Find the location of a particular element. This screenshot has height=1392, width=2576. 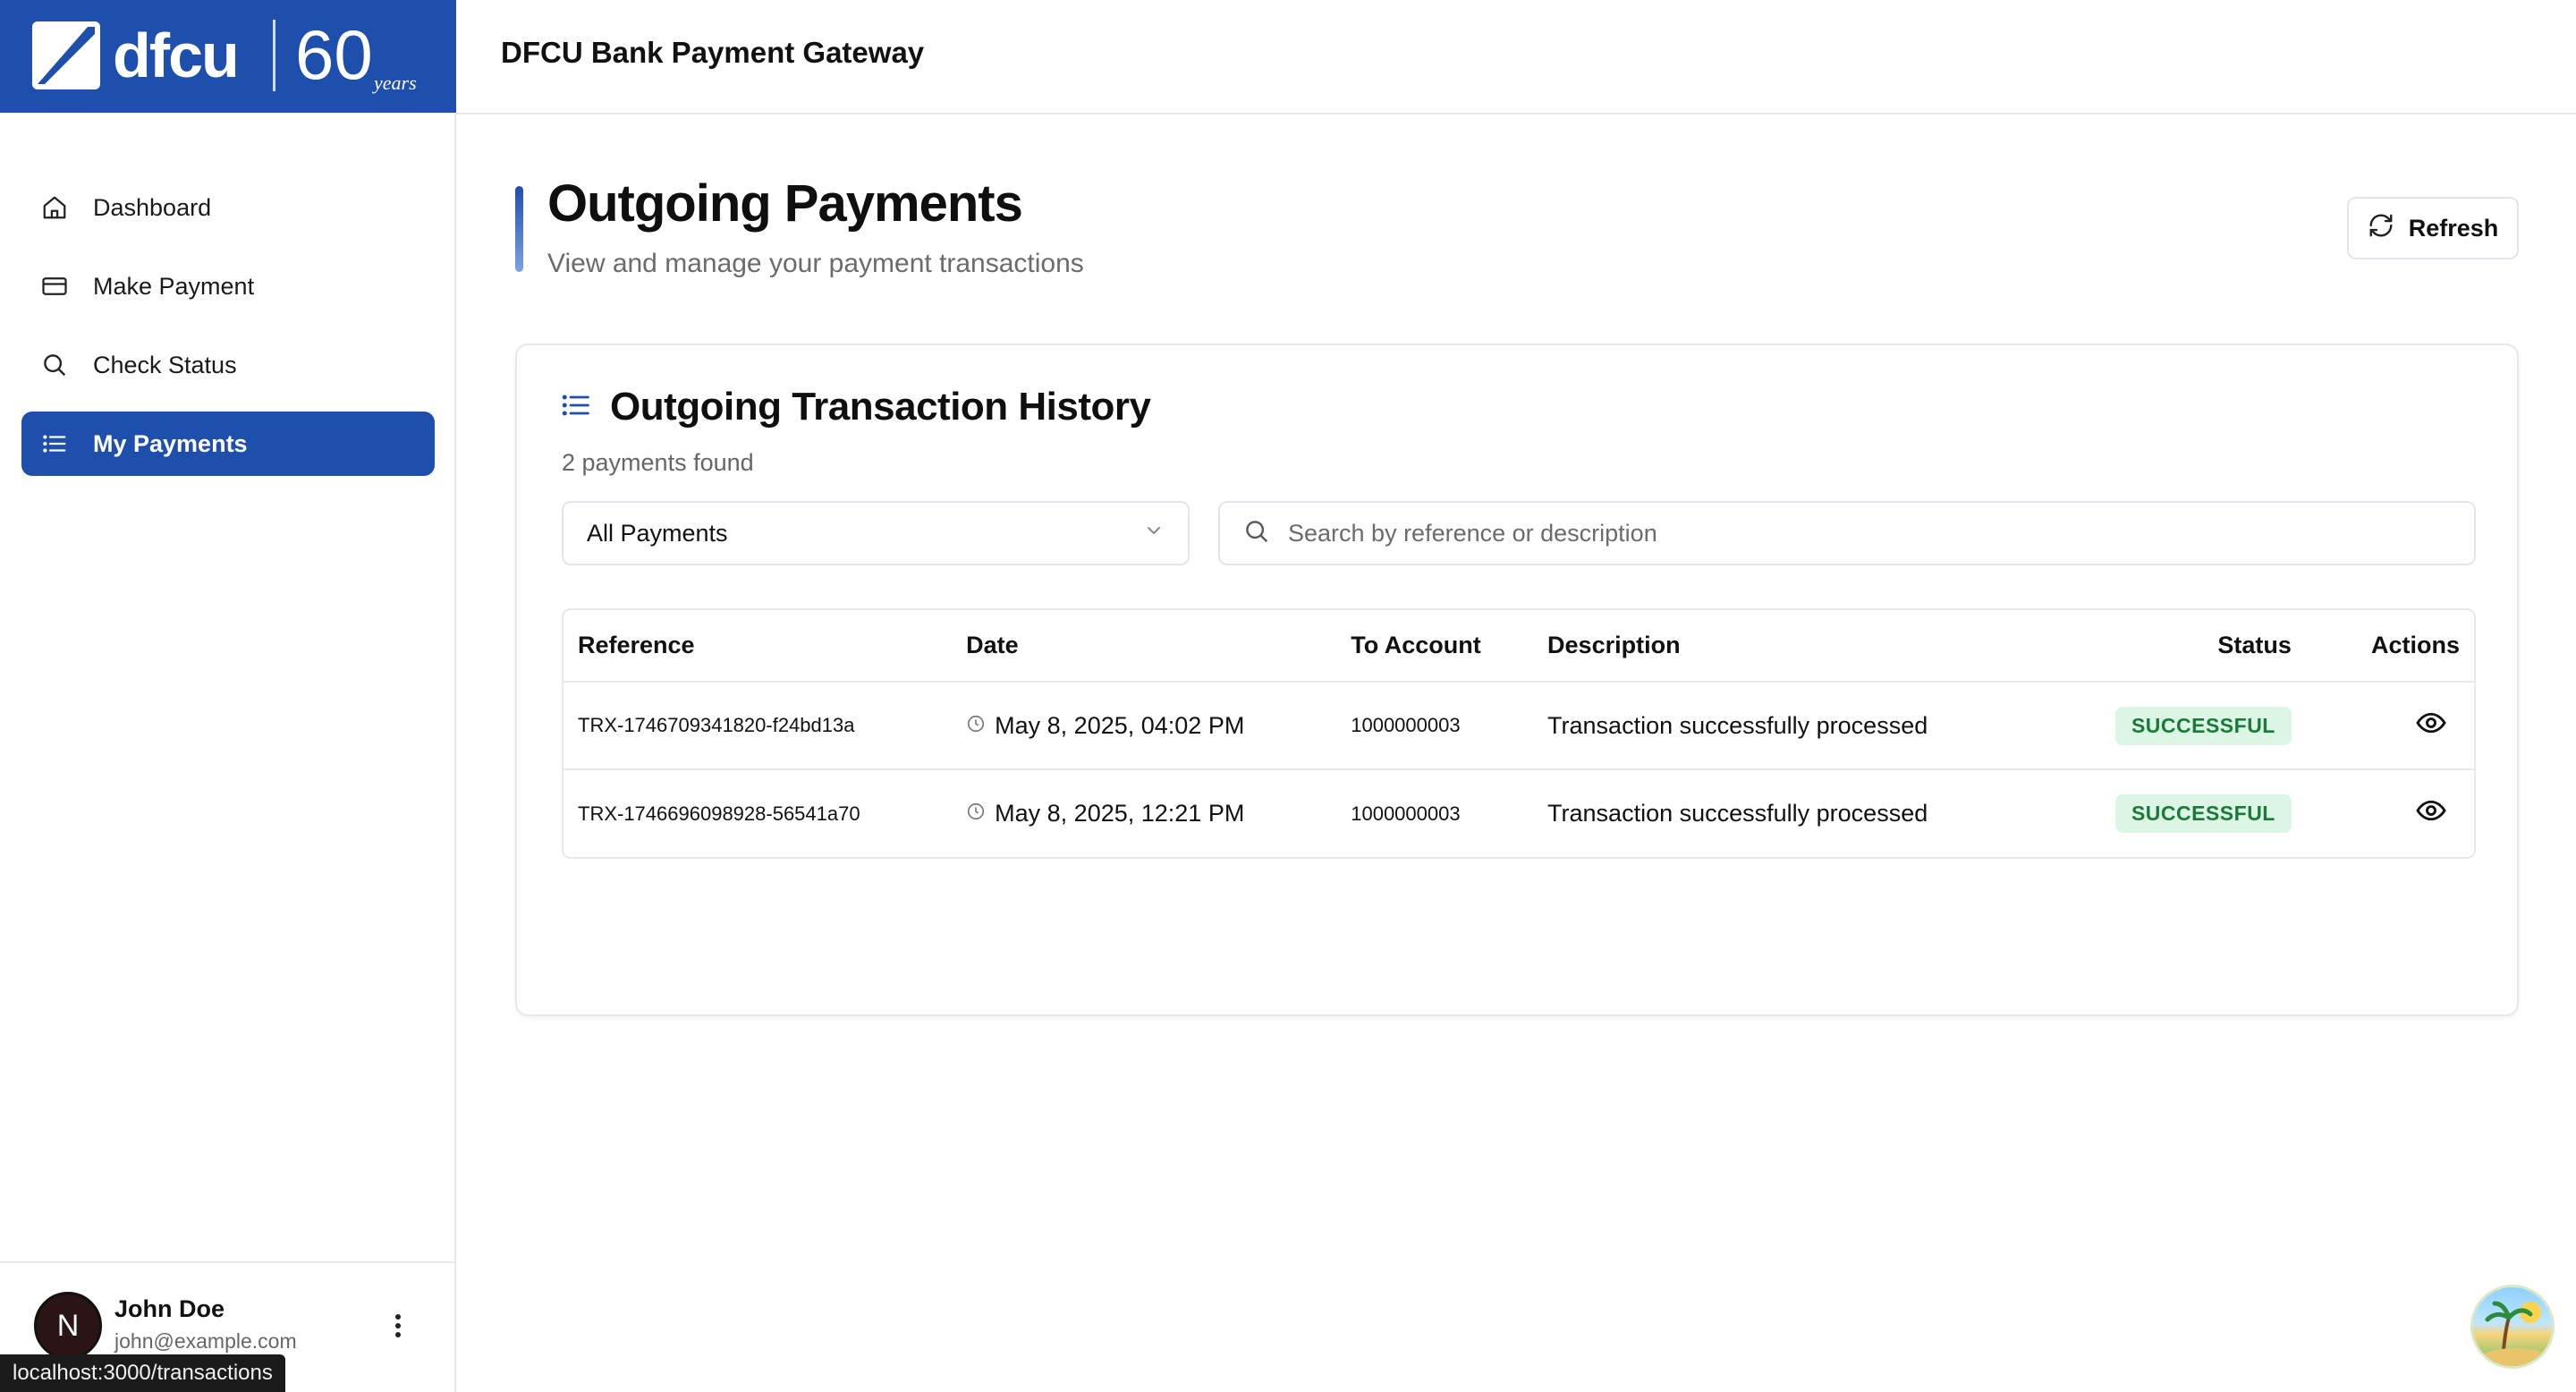

sidebar-item-my-payments: My Payments is located at coordinates (228, 444).